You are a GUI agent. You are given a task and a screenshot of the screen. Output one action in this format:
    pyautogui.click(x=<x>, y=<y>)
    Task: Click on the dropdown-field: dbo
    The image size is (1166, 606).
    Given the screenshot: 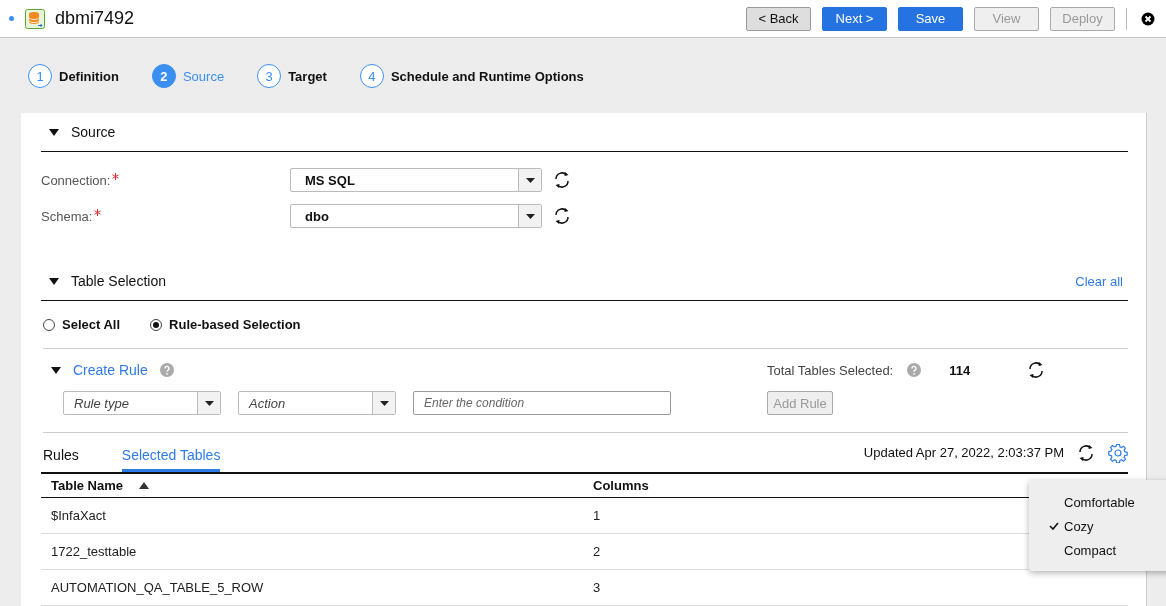 What is the action you would take?
    pyautogui.click(x=416, y=216)
    